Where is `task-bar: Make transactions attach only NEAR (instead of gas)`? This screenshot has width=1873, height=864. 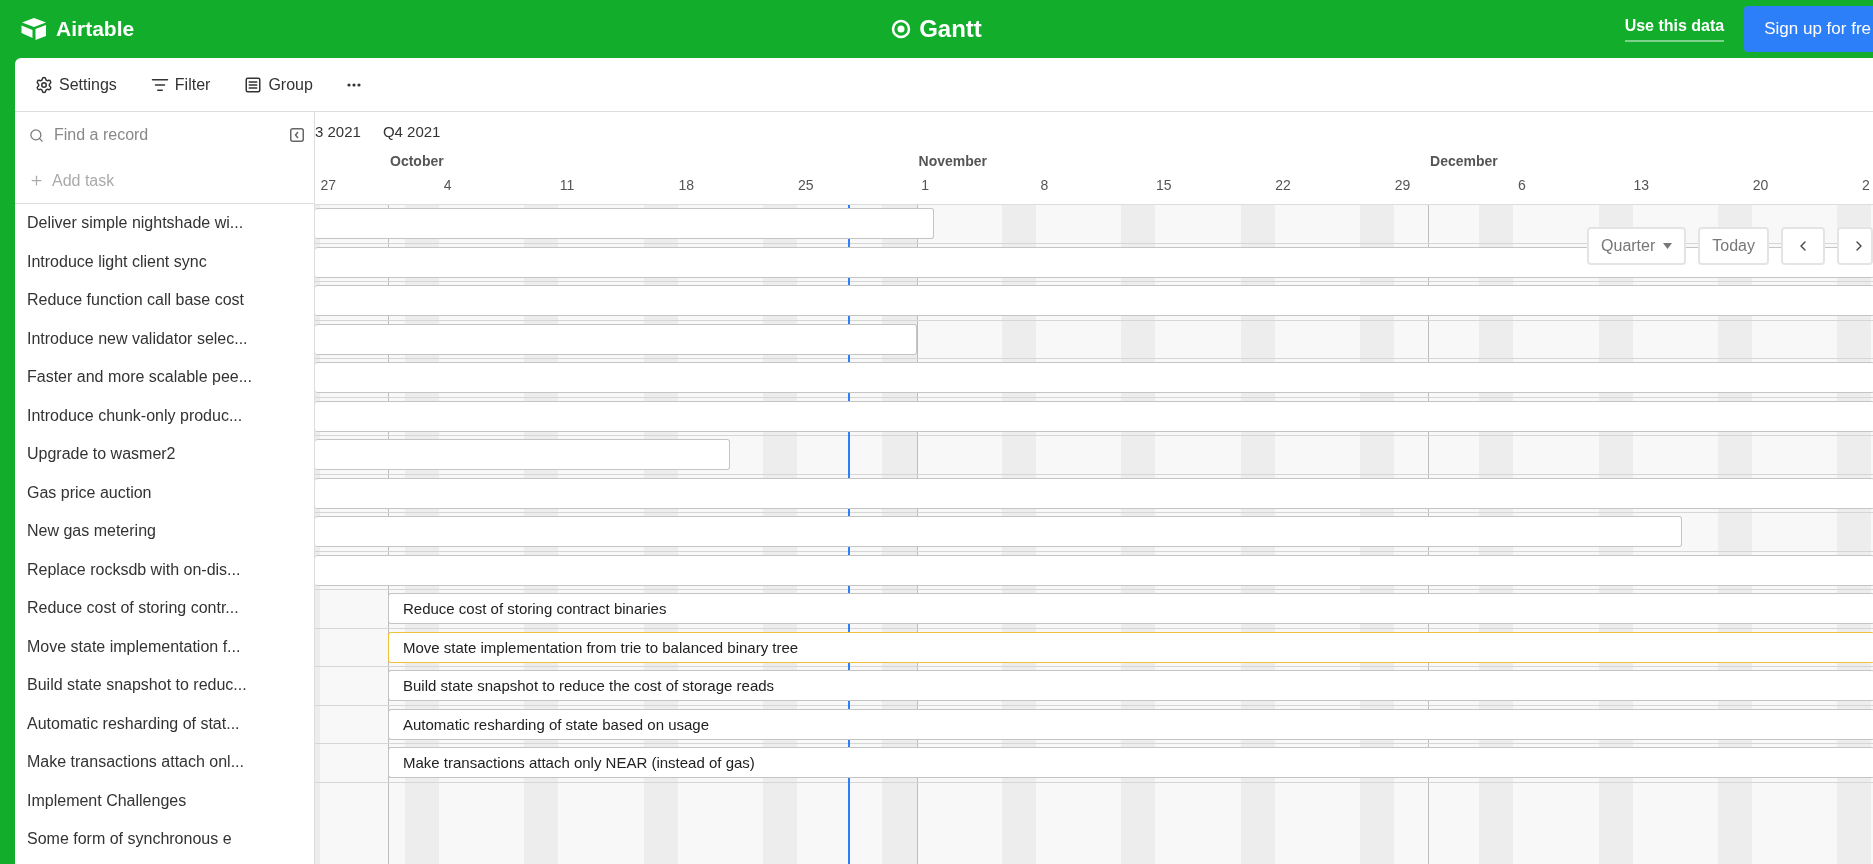
task-bar: Make transactions attach only NEAR (instead of gas) is located at coordinates (1130, 762).